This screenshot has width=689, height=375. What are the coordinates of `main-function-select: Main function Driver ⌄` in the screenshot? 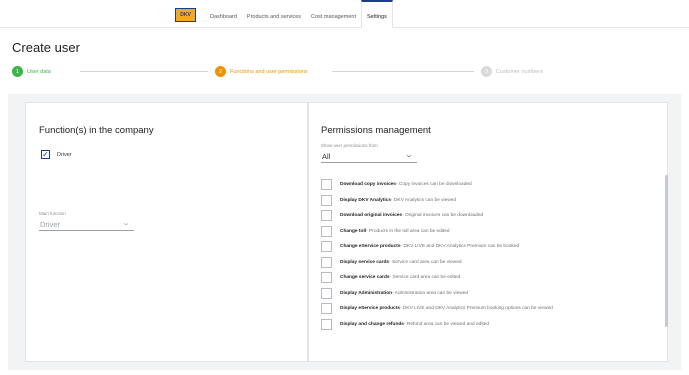 It's located at (86, 221).